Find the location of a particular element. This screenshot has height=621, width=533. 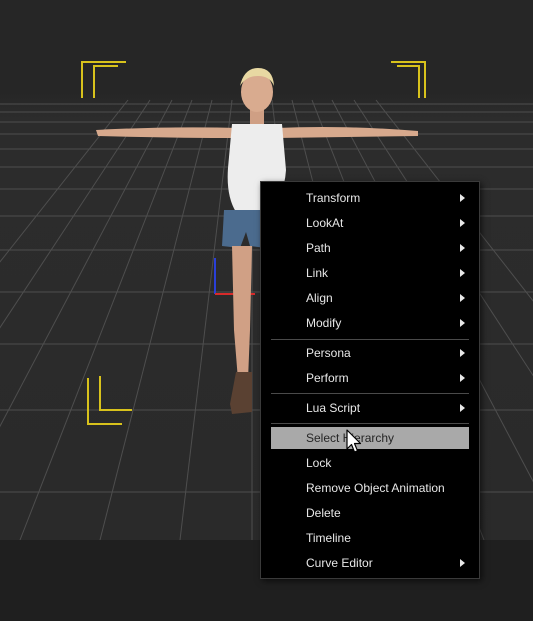

menu-item-delete: Delete is located at coordinates (370, 513).